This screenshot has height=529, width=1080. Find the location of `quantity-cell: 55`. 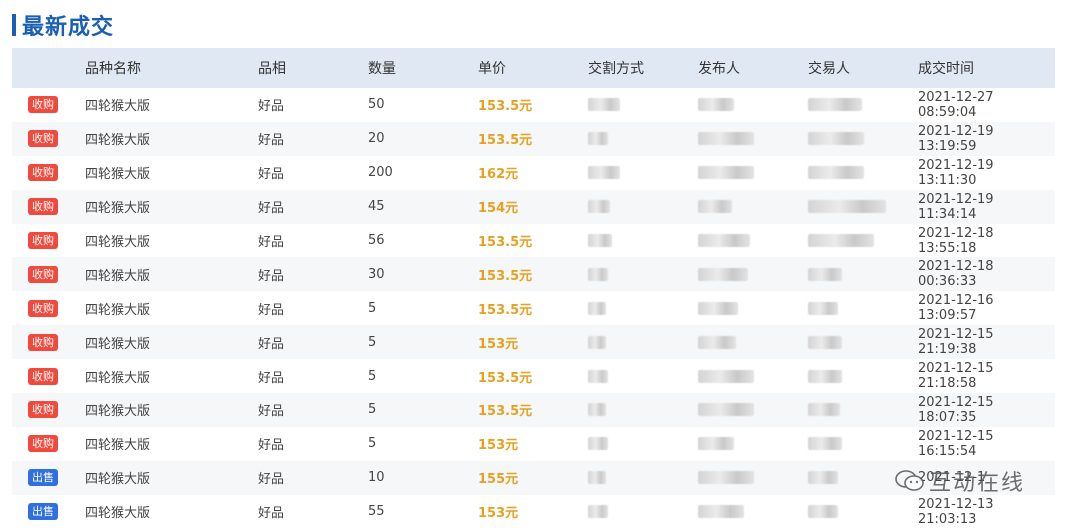

quantity-cell: 55 is located at coordinates (376, 512).